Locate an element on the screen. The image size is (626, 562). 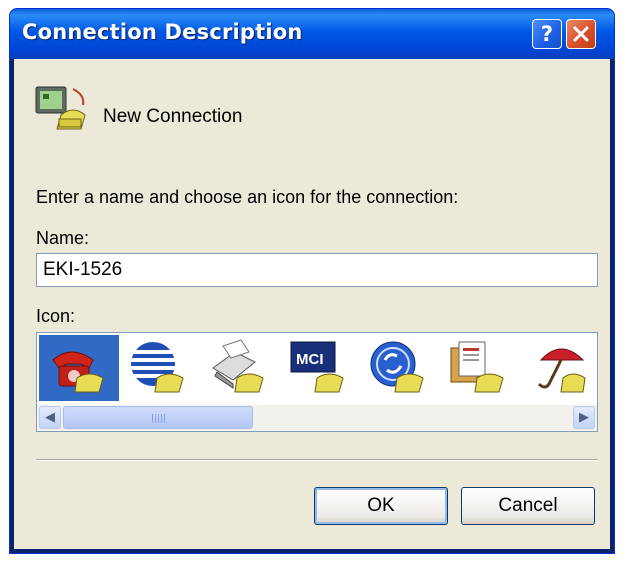
icon-option-mci: MCI is located at coordinates (319, 368).